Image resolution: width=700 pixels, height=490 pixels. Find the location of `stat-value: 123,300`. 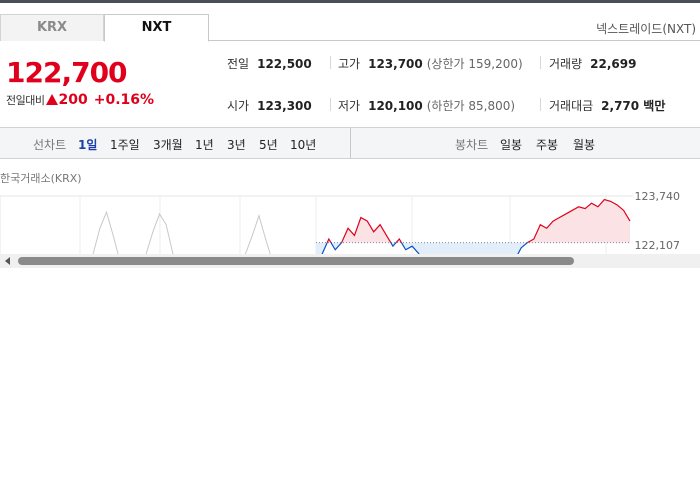

stat-value: 123,300 is located at coordinates (284, 106).